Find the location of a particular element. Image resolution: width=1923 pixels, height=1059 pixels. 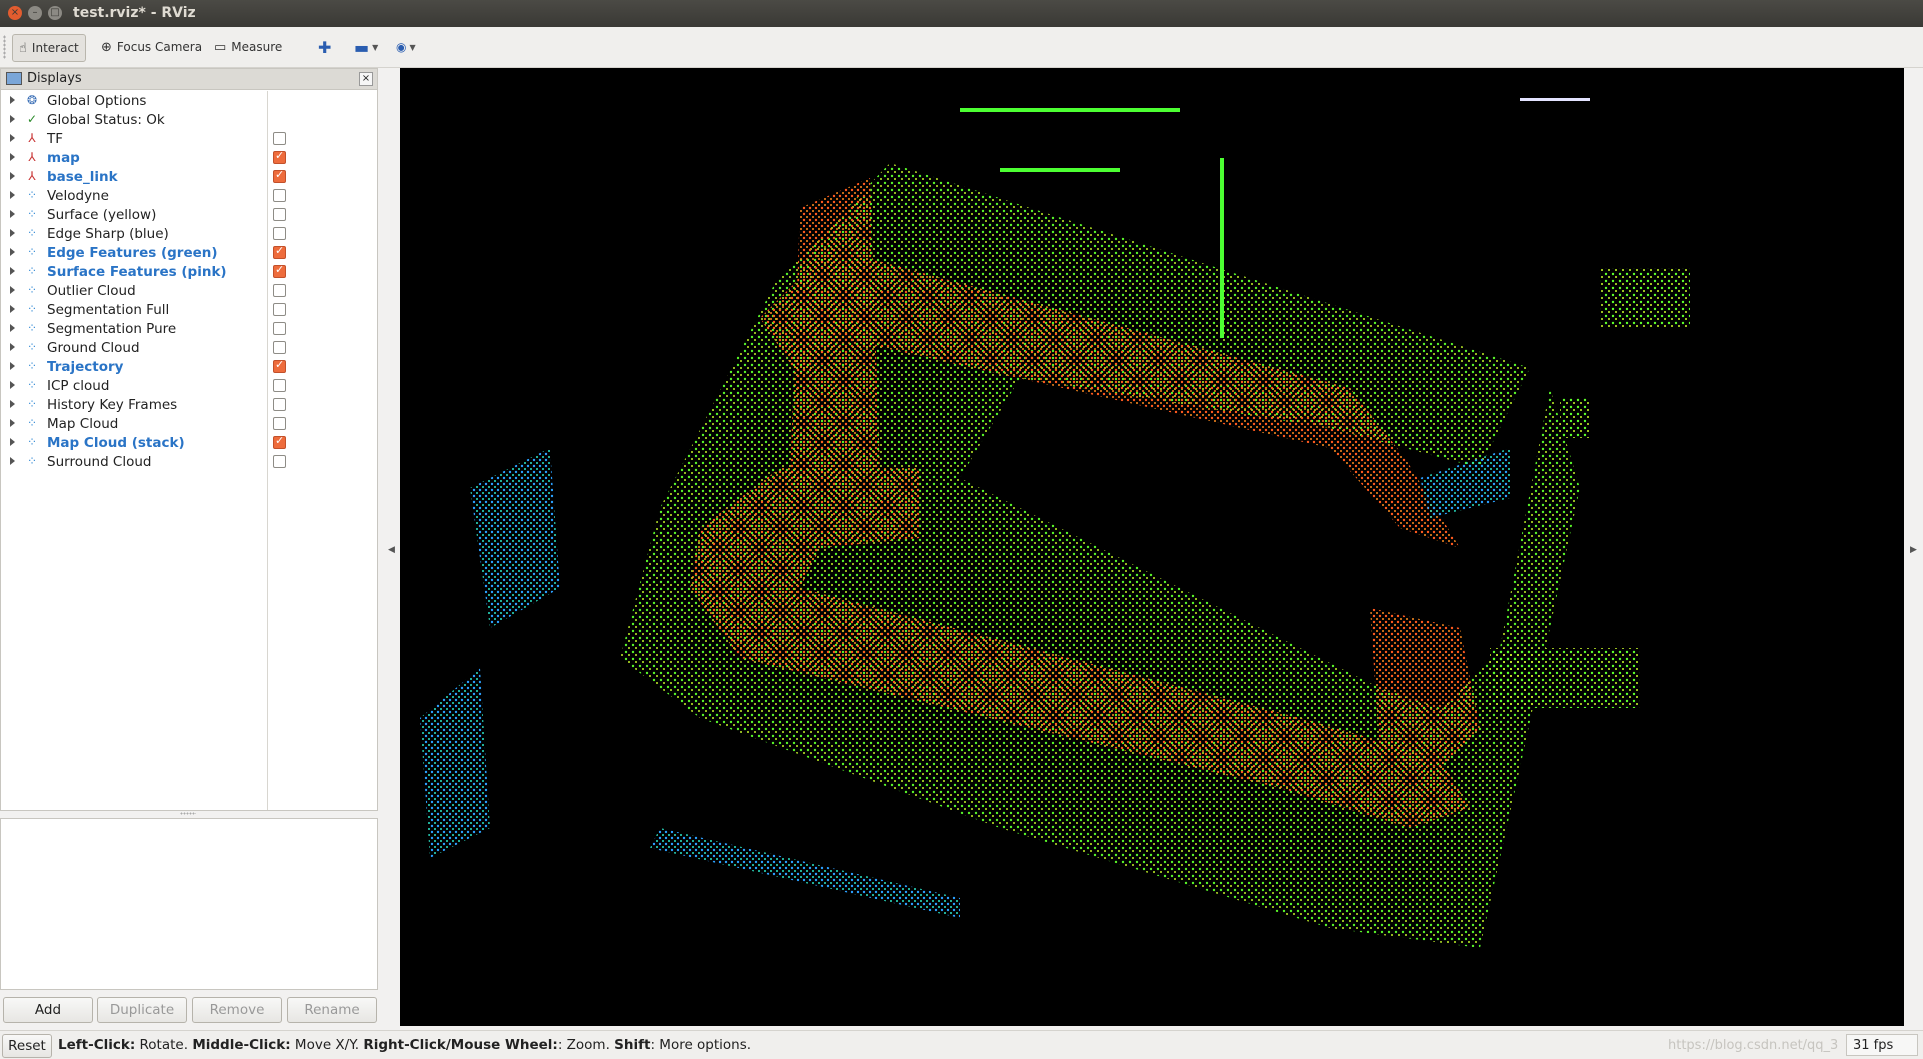

focus-camera-tool-button: ⊕ Focus Camera is located at coordinates (151, 47).